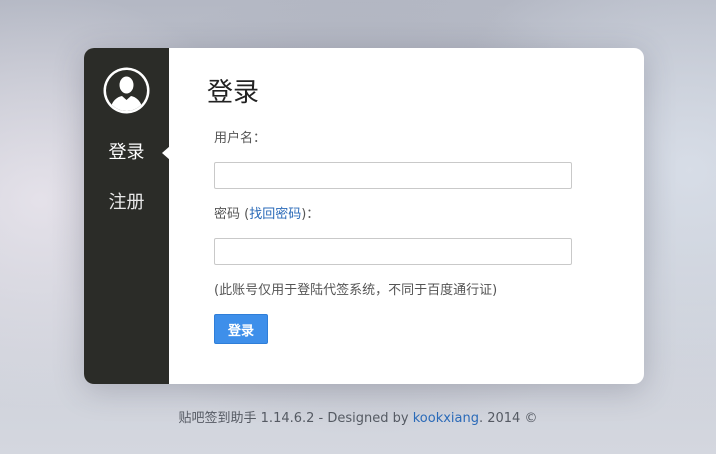 The image size is (716, 454). Describe the element at coordinates (508, 418) in the screenshot. I see `footer-copyright: . 2014 ©` at that location.